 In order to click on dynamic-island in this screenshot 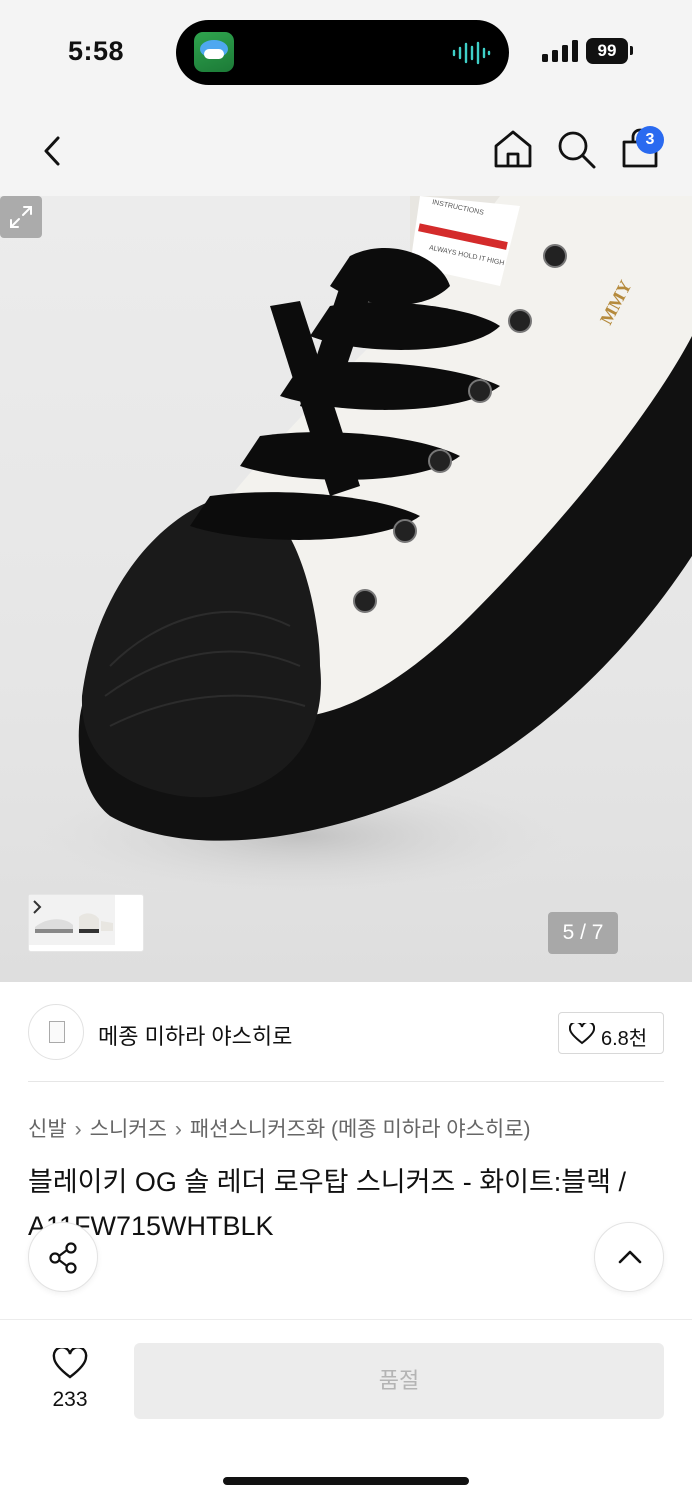, I will do `click(342, 52)`.